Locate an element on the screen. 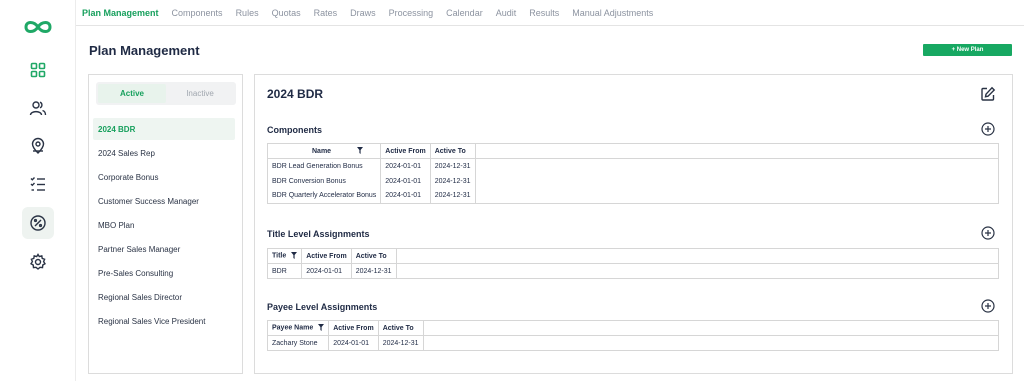 This screenshot has height=381, width=1024. add-title-assignment-icon is located at coordinates (988, 233).